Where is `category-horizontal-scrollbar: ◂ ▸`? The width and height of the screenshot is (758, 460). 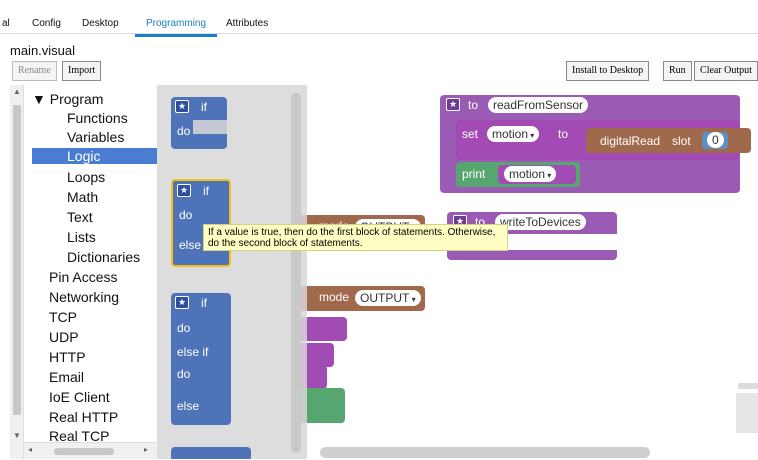
category-horizontal-scrollbar: ◂ ▸ is located at coordinates (90, 450).